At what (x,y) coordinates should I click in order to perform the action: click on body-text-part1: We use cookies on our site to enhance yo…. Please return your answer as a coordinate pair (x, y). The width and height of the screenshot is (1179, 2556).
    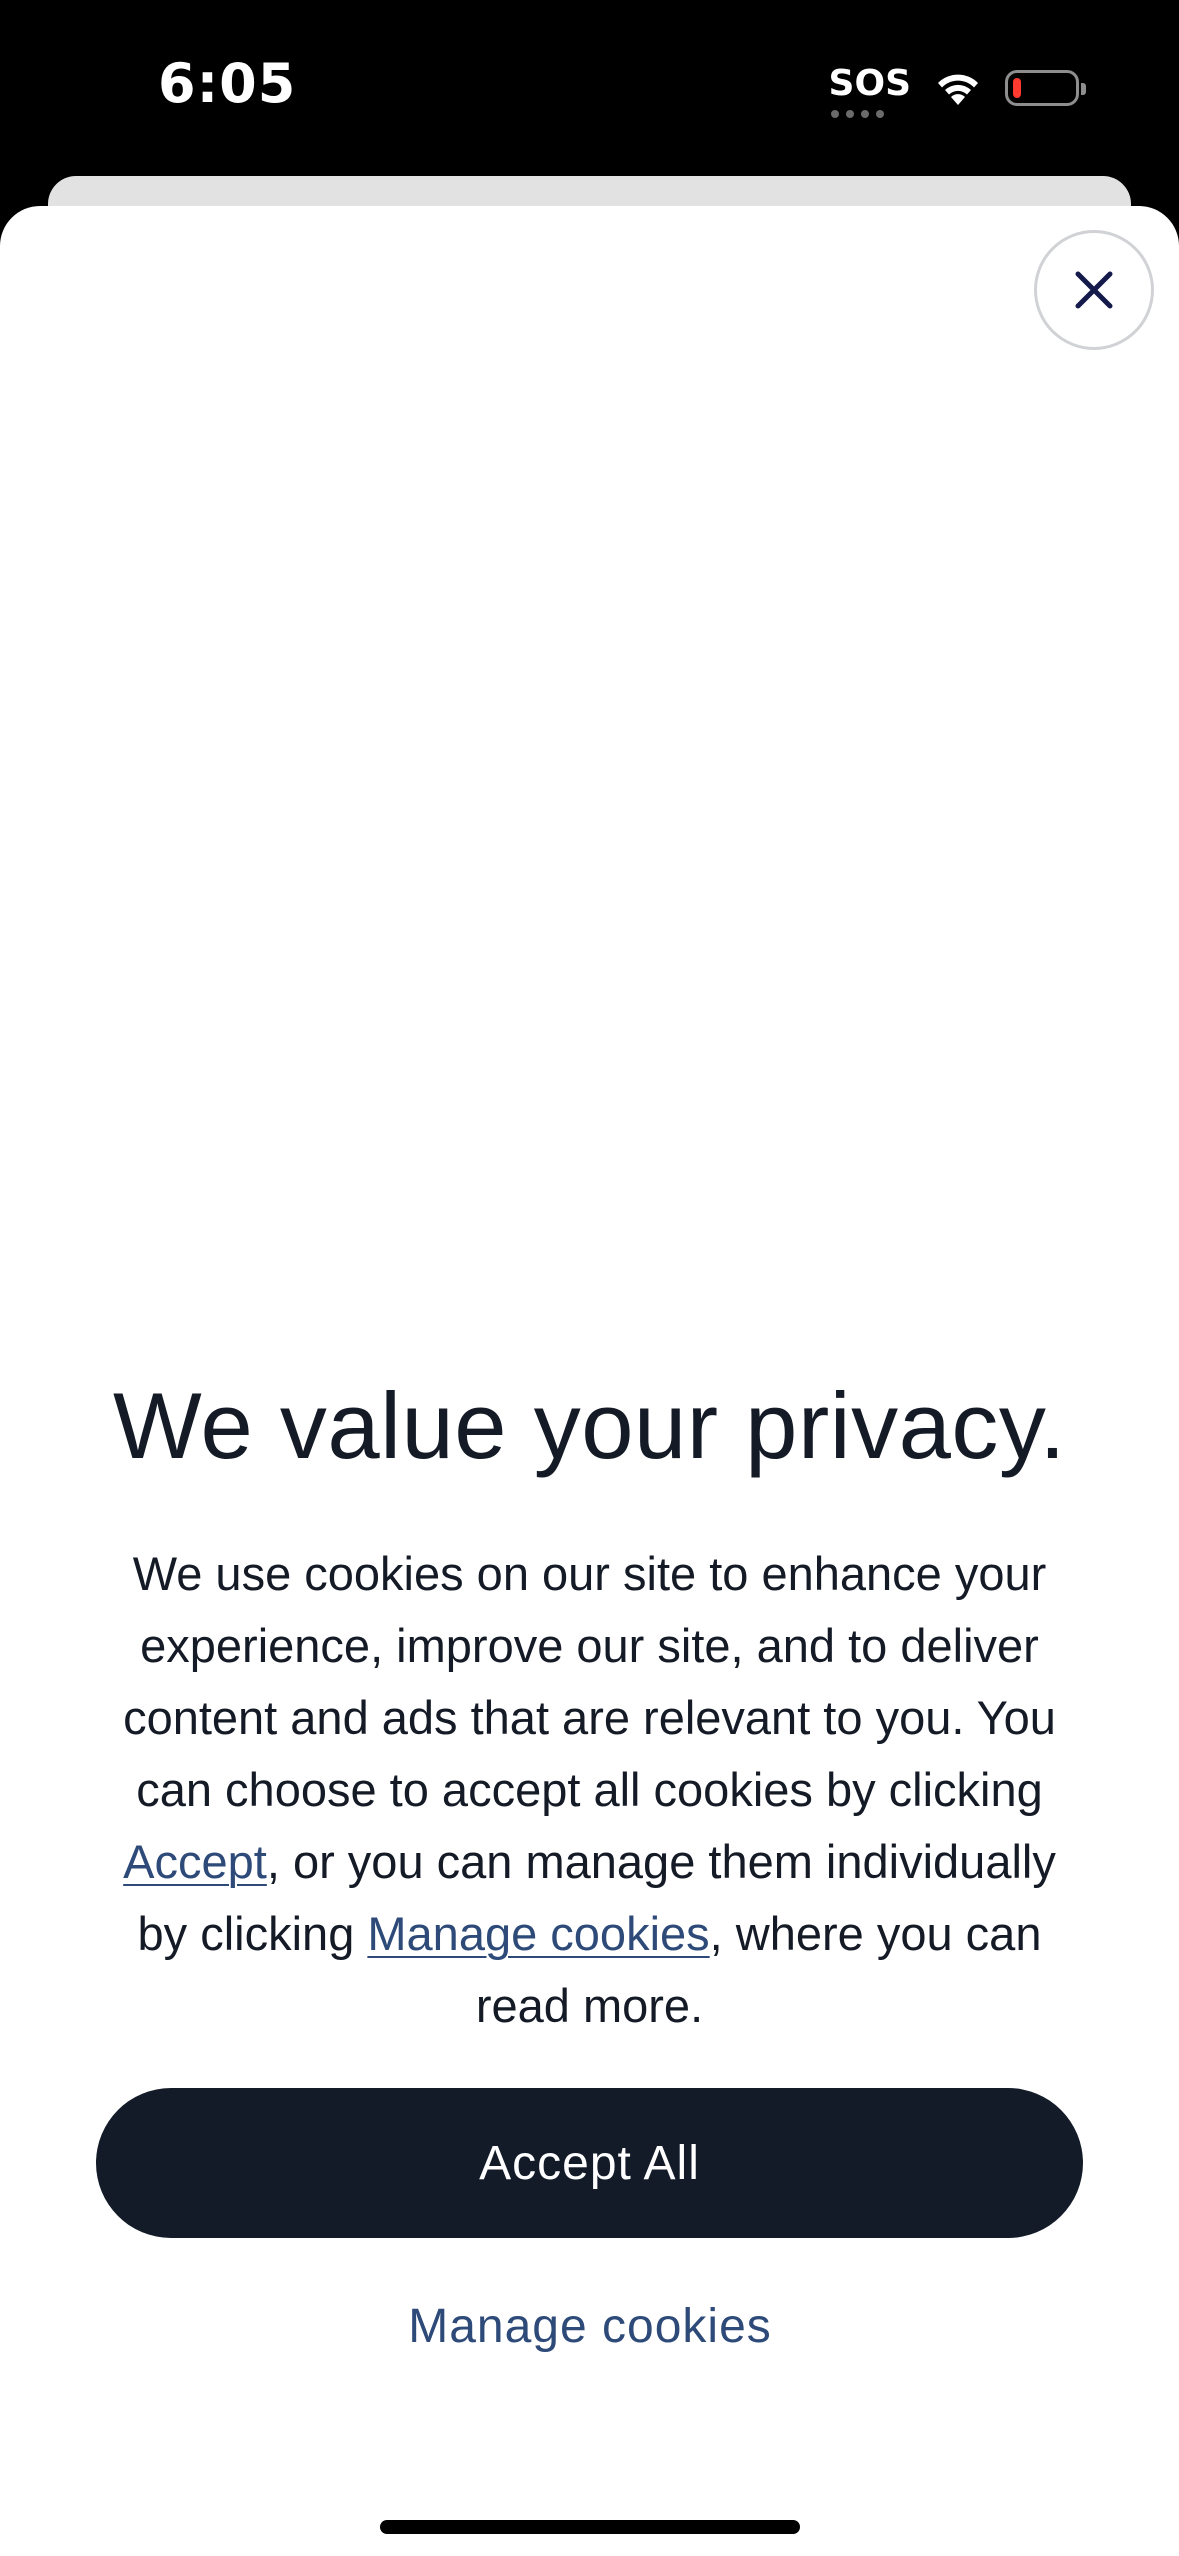
    Looking at the image, I should click on (589, 1681).